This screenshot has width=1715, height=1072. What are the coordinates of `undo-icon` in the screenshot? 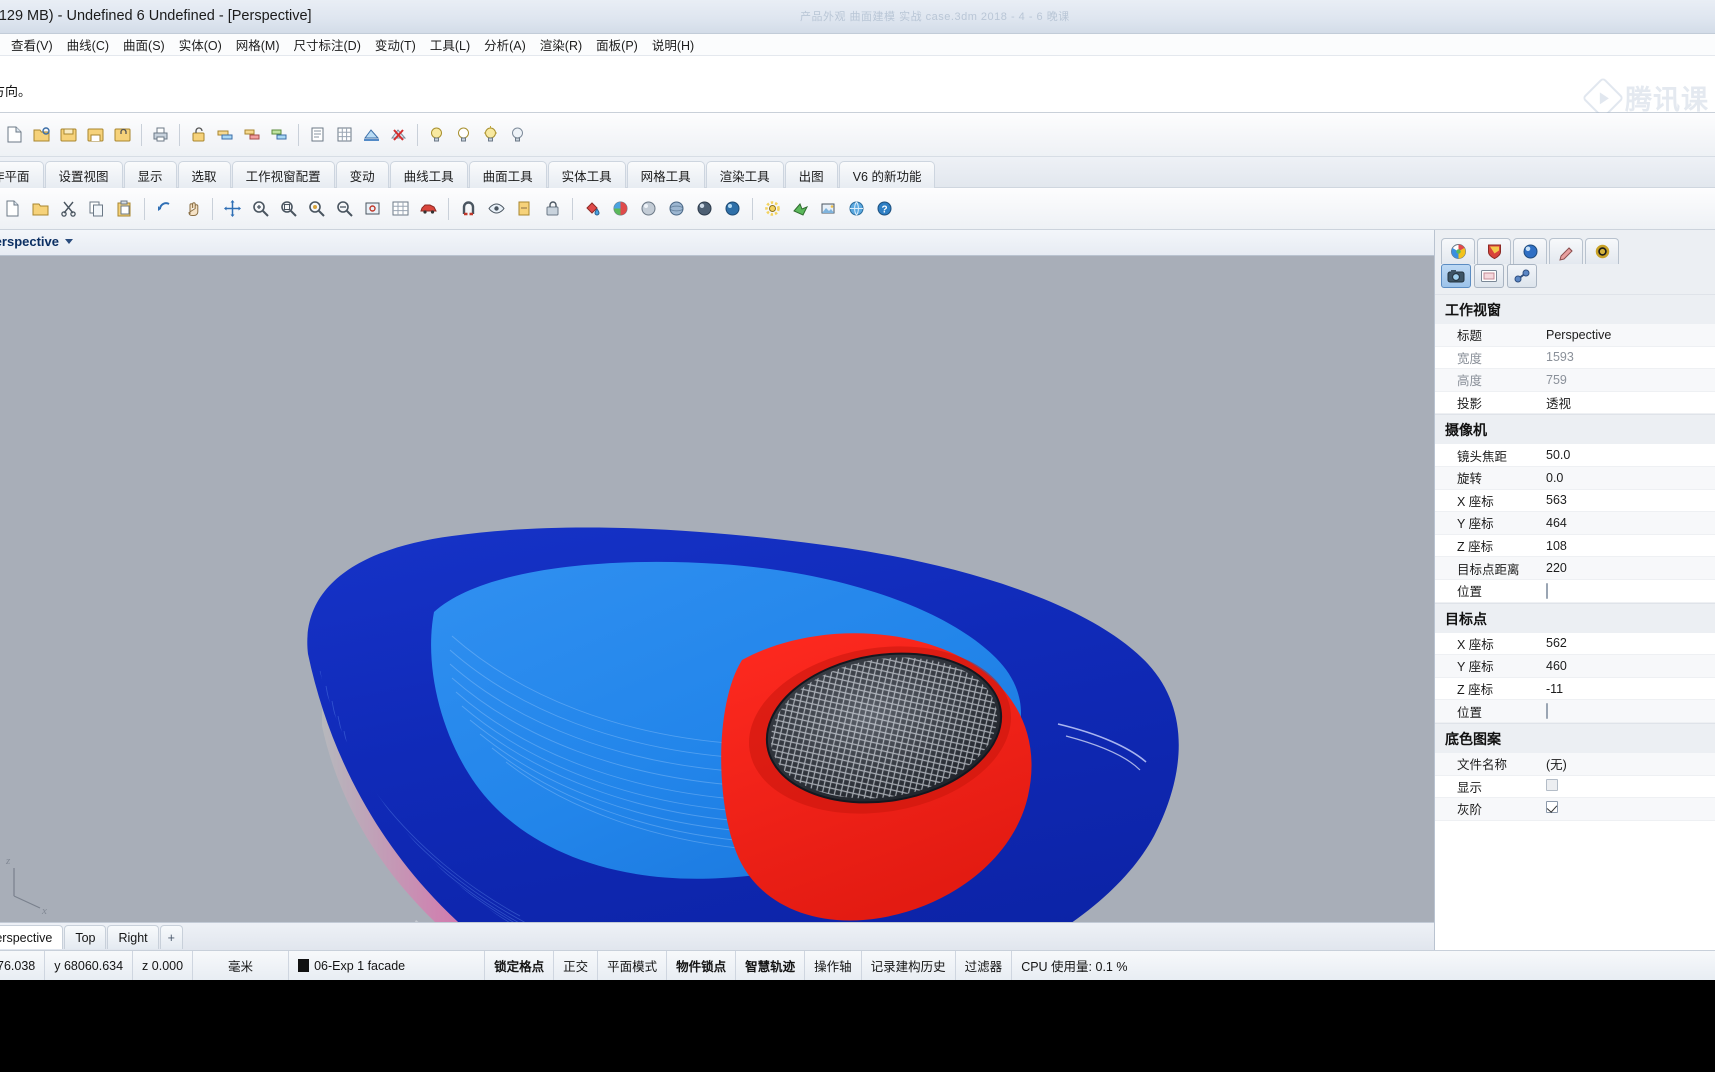 It's located at (164, 208).